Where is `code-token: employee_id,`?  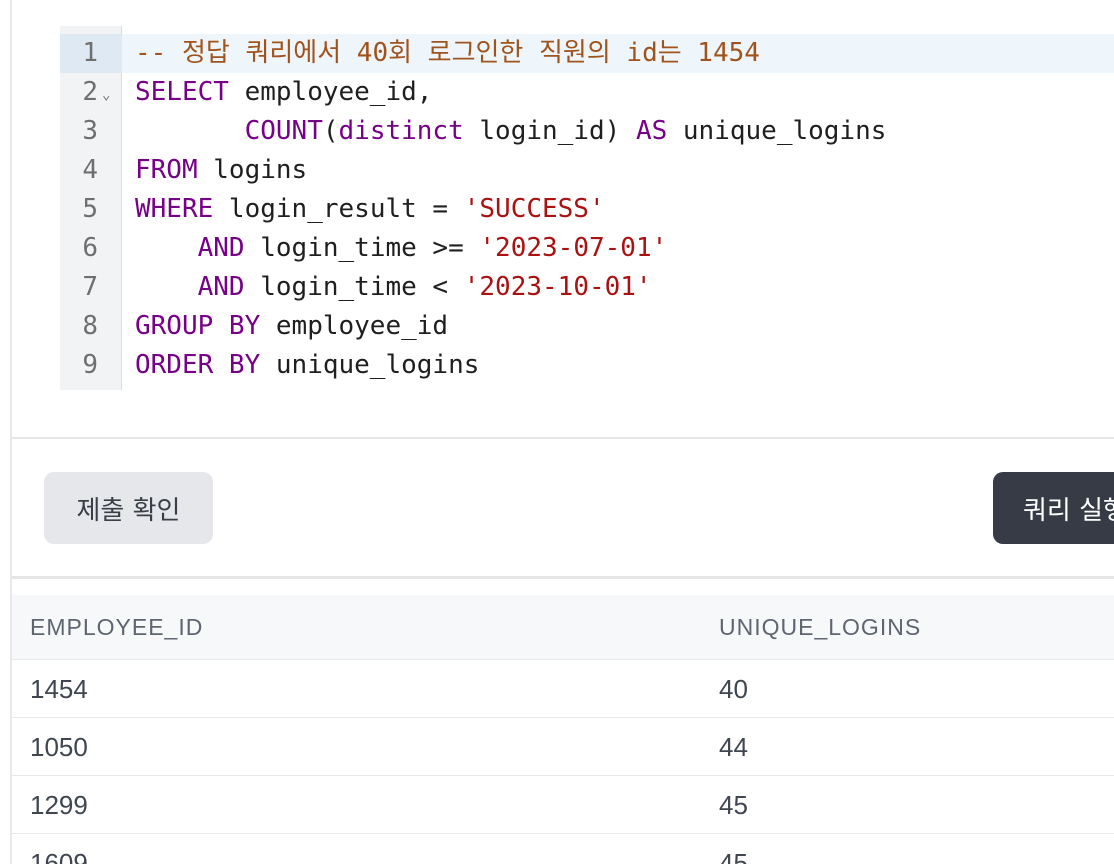
code-token: employee_id, is located at coordinates (330, 92).